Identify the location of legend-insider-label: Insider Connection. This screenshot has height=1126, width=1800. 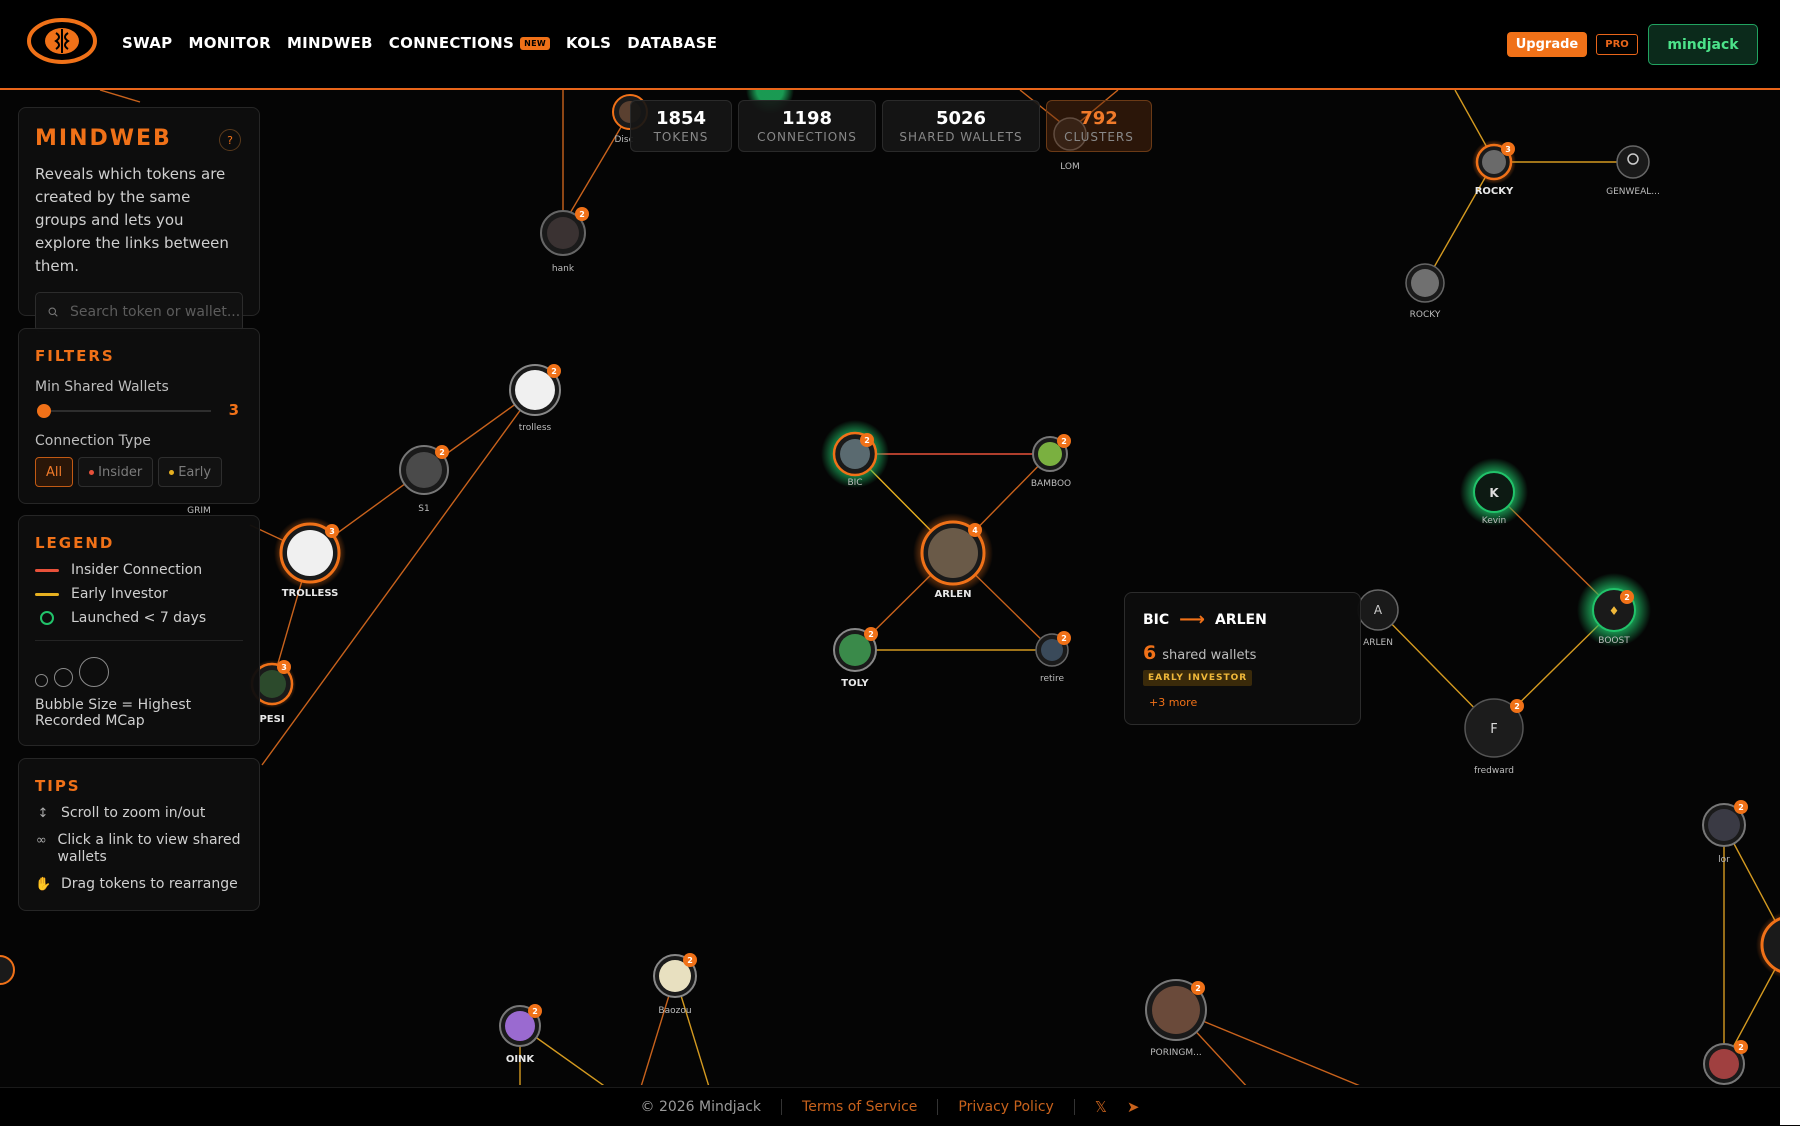
(137, 570).